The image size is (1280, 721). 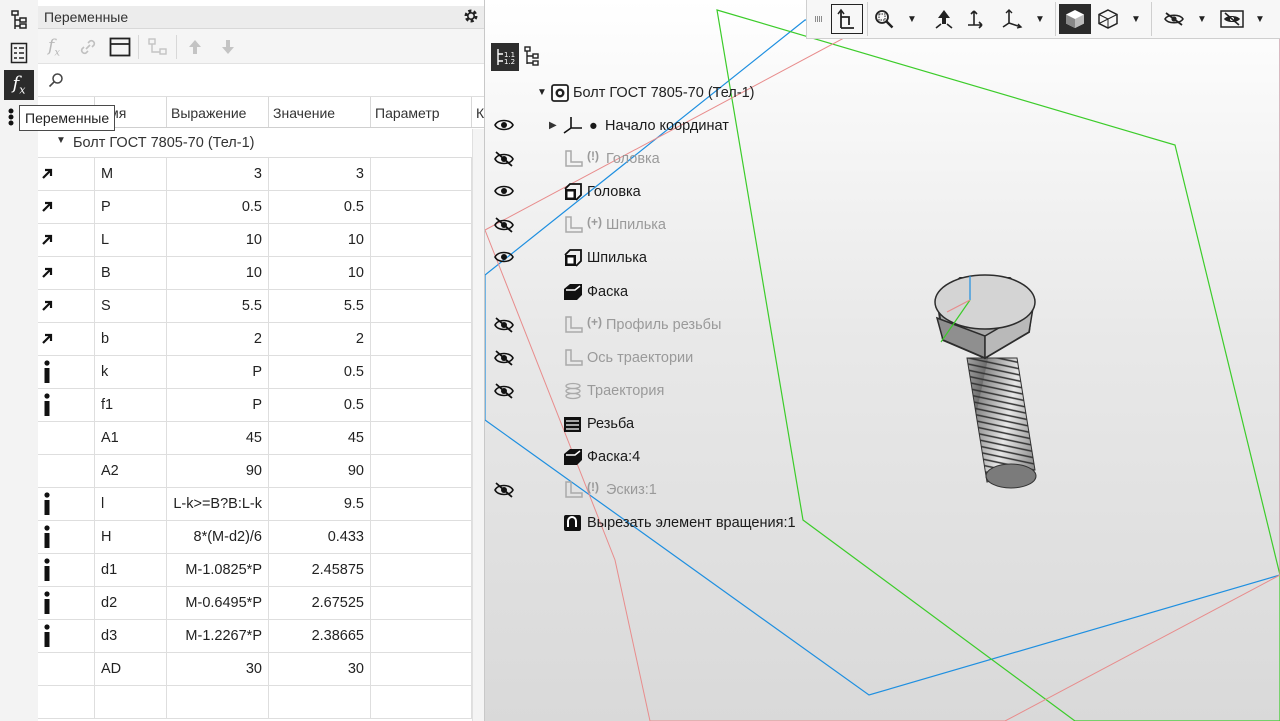 What do you see at coordinates (131, 273) in the screenshot?
I see `variable-name: B` at bounding box center [131, 273].